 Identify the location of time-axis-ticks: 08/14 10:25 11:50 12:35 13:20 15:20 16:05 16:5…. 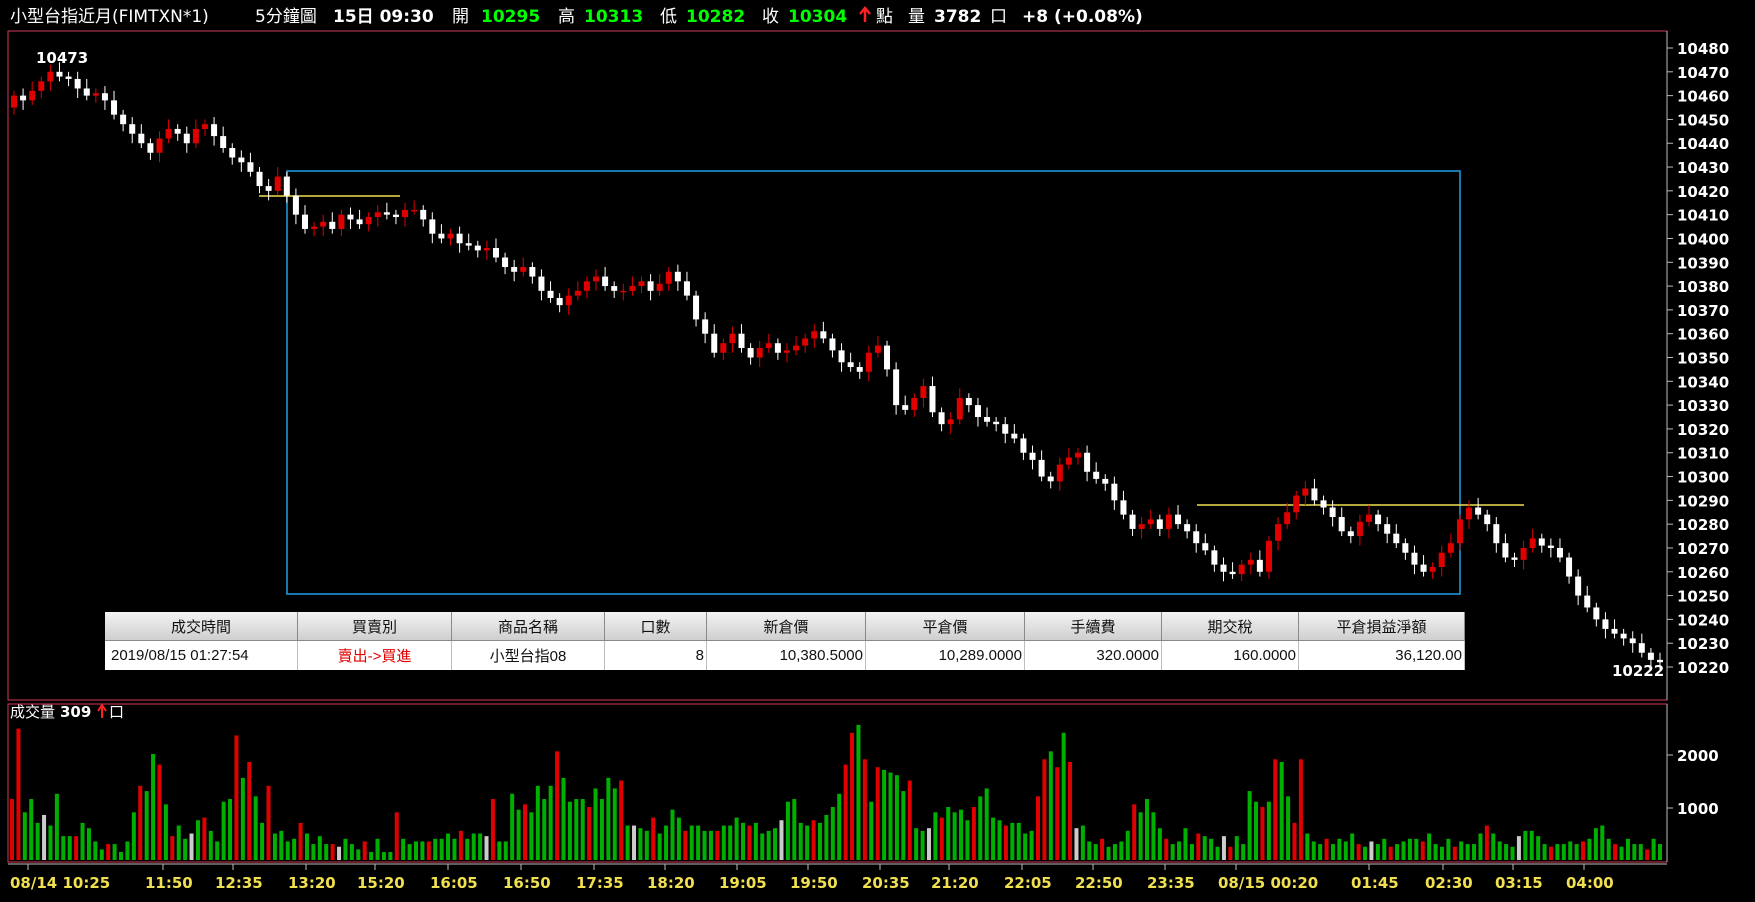
(812, 878).